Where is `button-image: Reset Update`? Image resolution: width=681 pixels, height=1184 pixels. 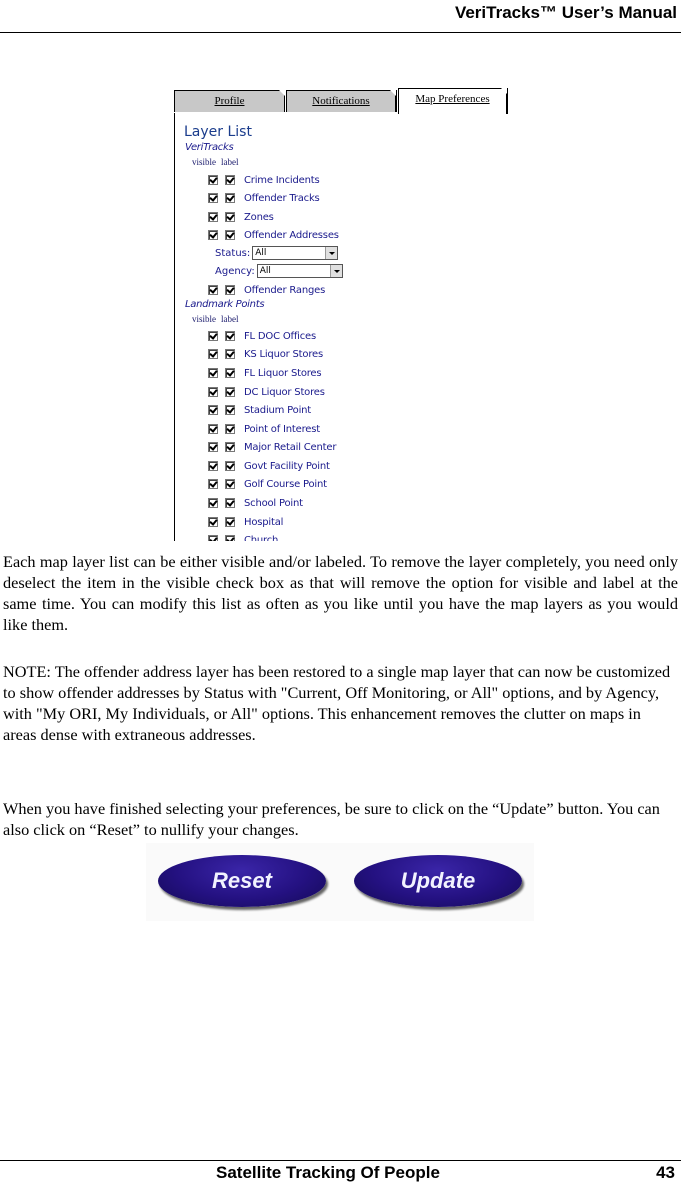 button-image: Reset Update is located at coordinates (340, 882).